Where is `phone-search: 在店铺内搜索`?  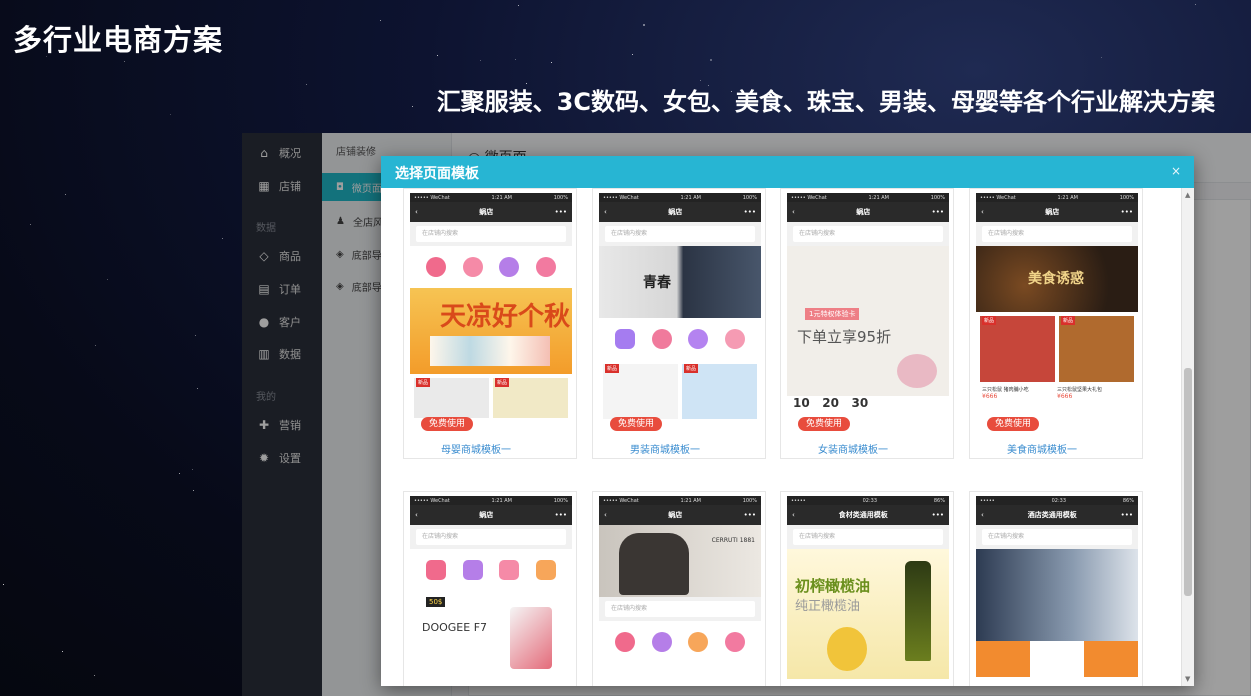 phone-search: 在店铺内搜索 is located at coordinates (491, 234).